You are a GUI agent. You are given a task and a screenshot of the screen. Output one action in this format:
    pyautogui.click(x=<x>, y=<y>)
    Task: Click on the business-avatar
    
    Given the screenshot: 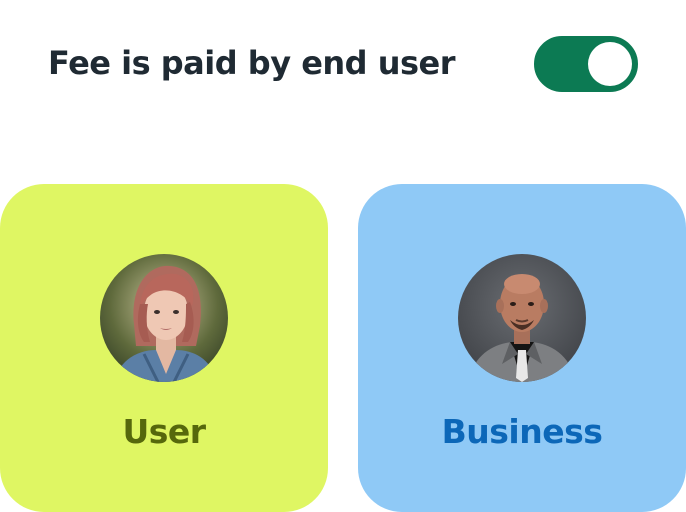 What is the action you would take?
    pyautogui.click(x=522, y=318)
    